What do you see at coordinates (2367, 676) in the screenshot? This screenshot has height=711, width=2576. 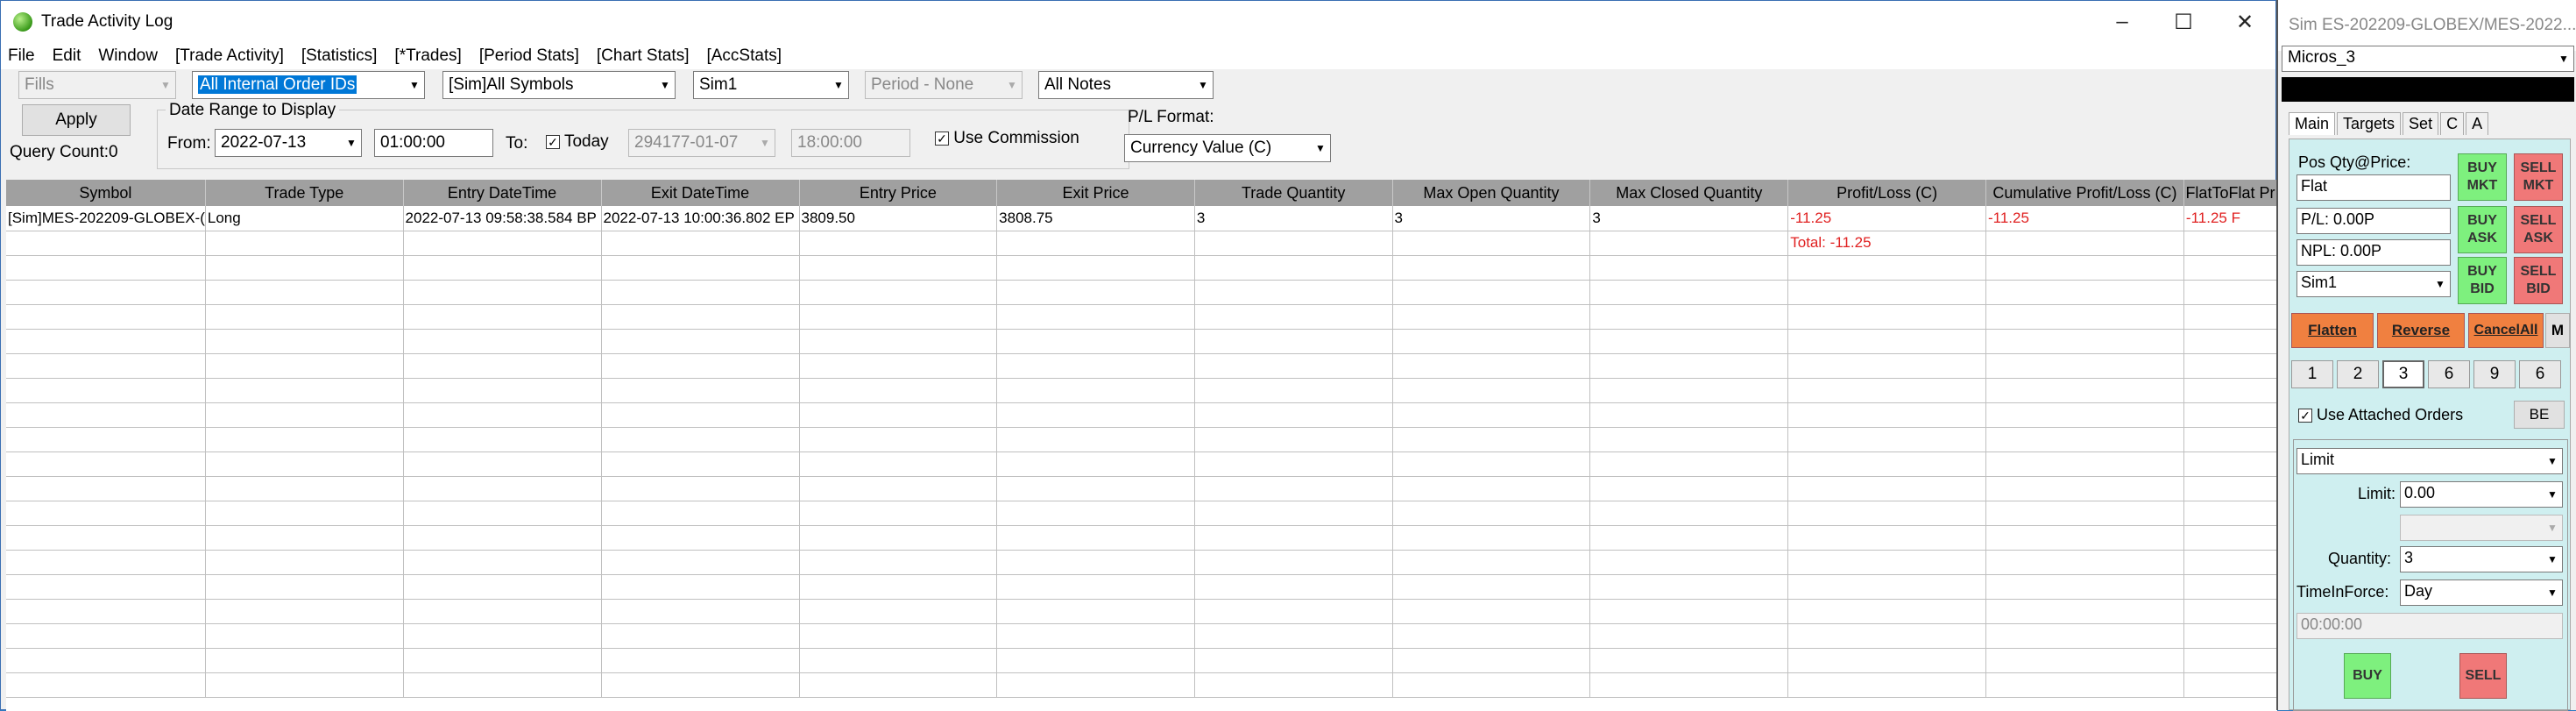 I see `buy-button: BUY` at bounding box center [2367, 676].